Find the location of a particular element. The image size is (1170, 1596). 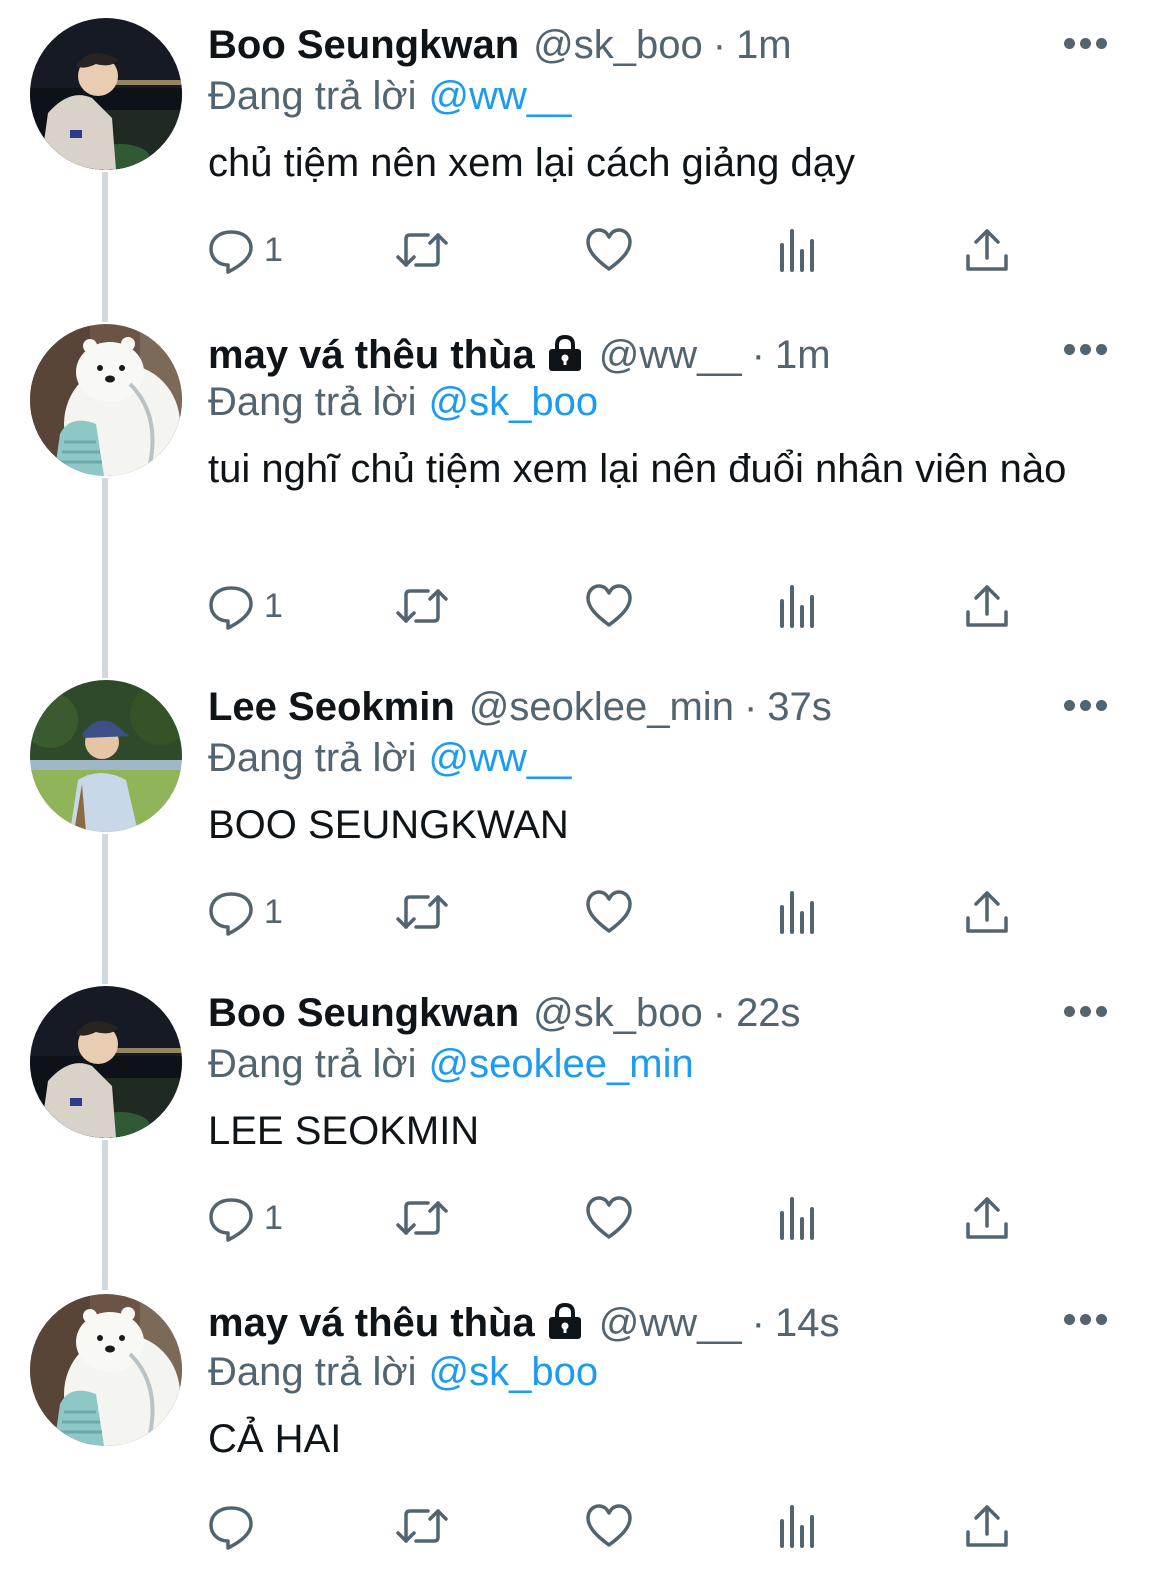

timestamp: 22s is located at coordinates (768, 1013).